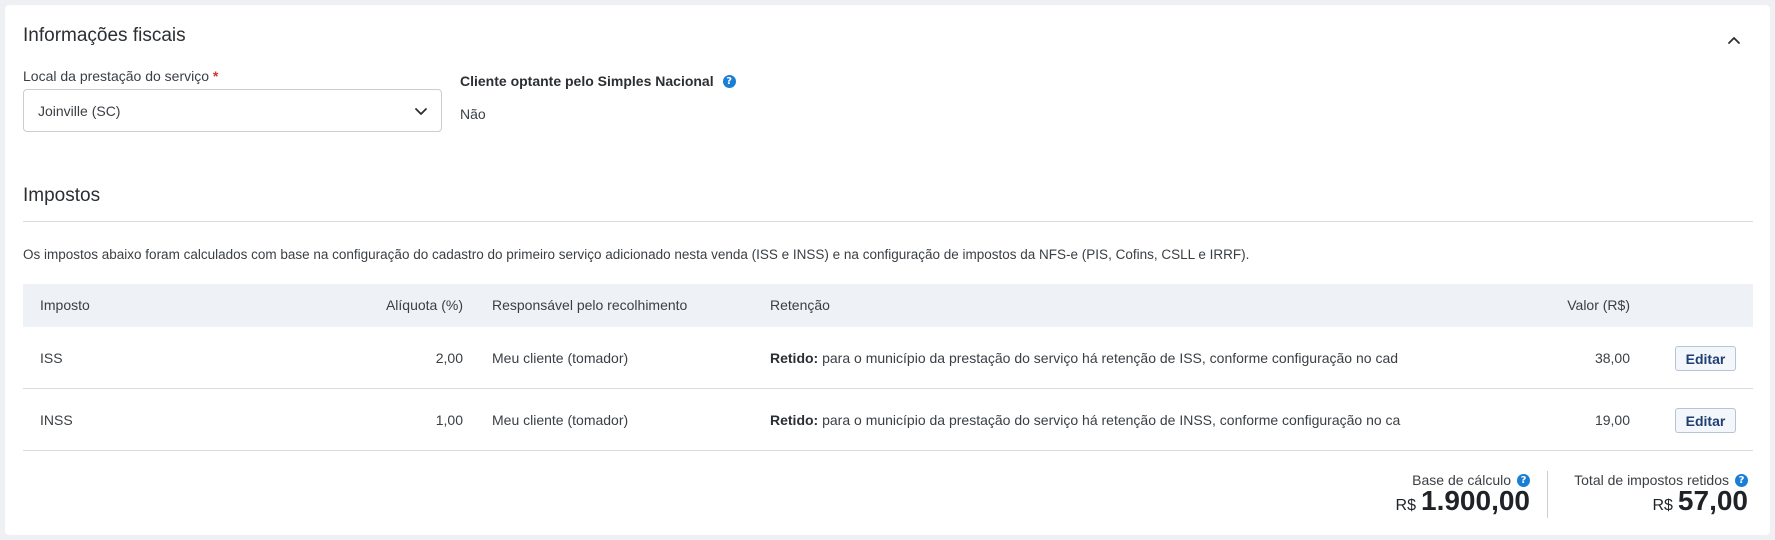 This screenshot has width=1775, height=540. I want to click on col-header-responsavel: Responsável pelo recolhimento, so click(590, 305).